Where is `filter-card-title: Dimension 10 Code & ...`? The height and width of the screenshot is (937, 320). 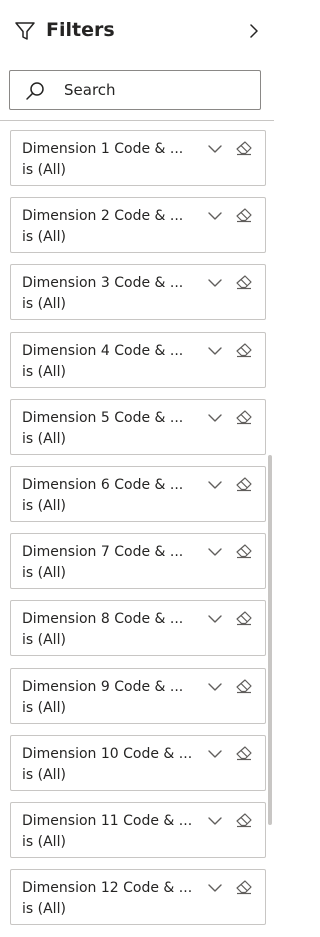
filter-card-title: Dimension 10 Code & ... is located at coordinates (107, 753).